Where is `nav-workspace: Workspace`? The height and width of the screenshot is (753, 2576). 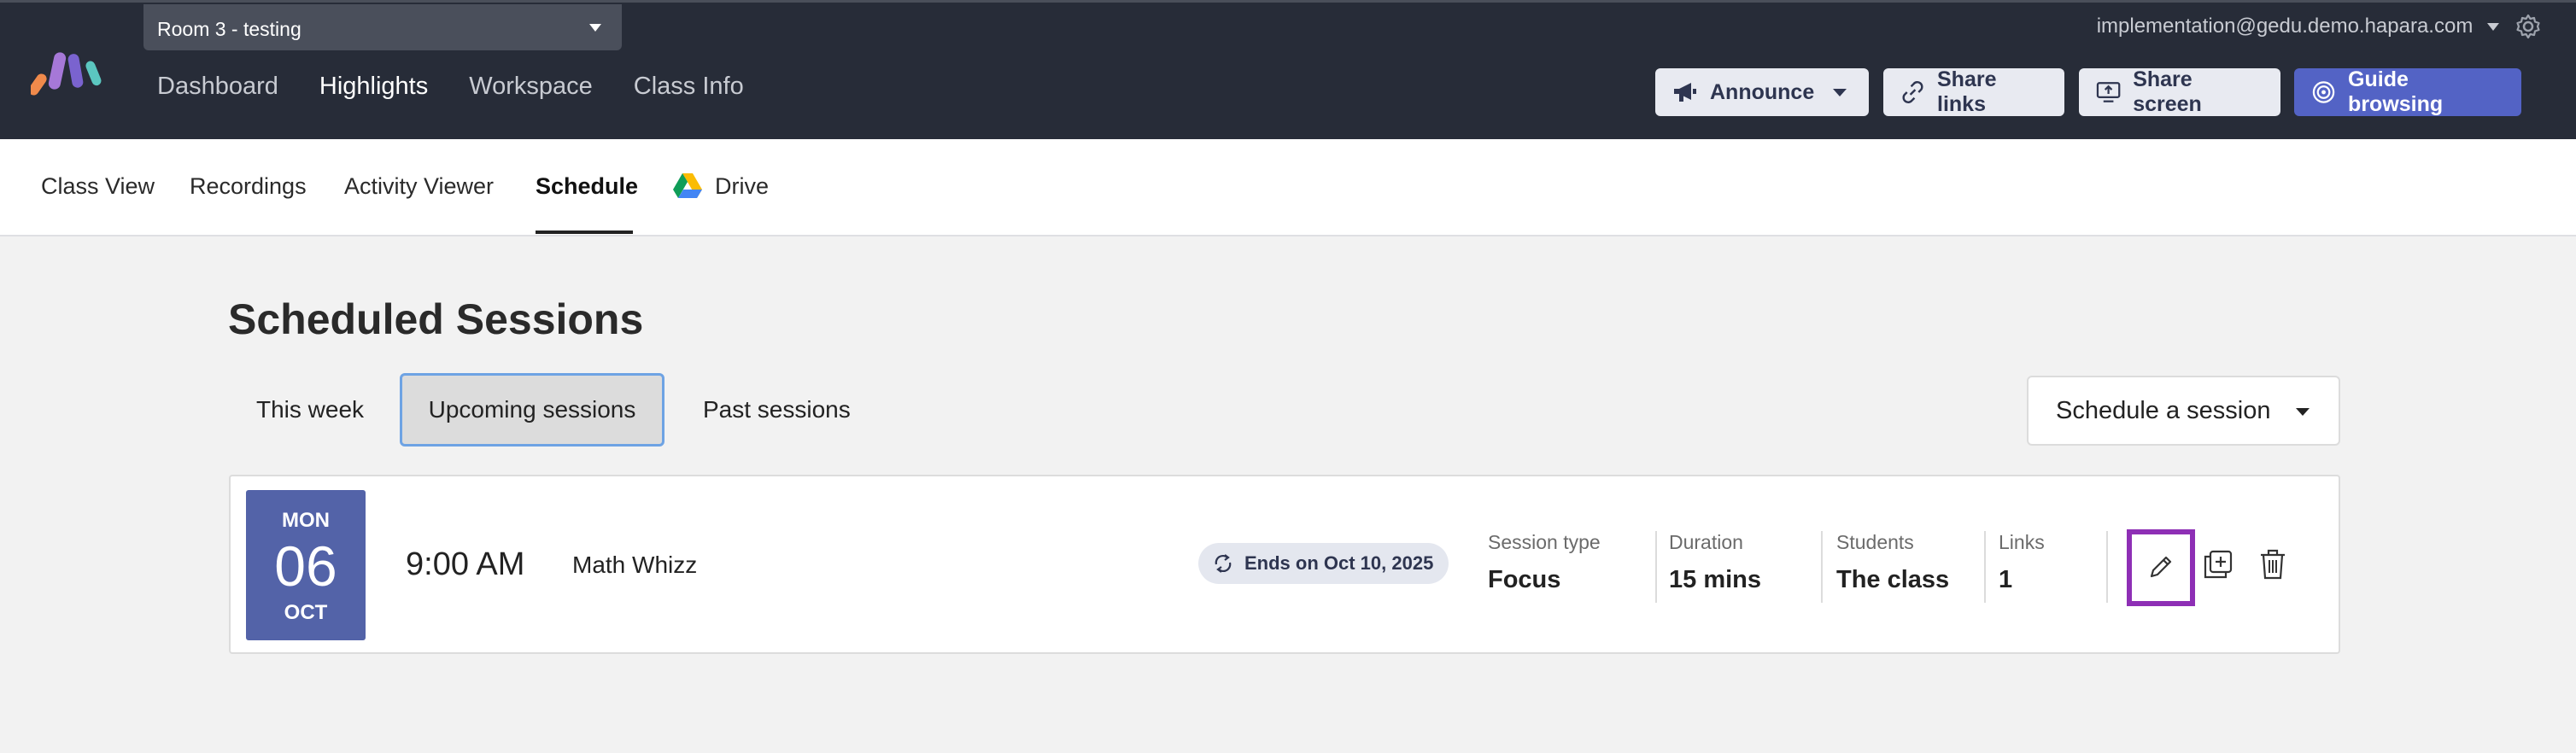 nav-workspace: Workspace is located at coordinates (531, 87).